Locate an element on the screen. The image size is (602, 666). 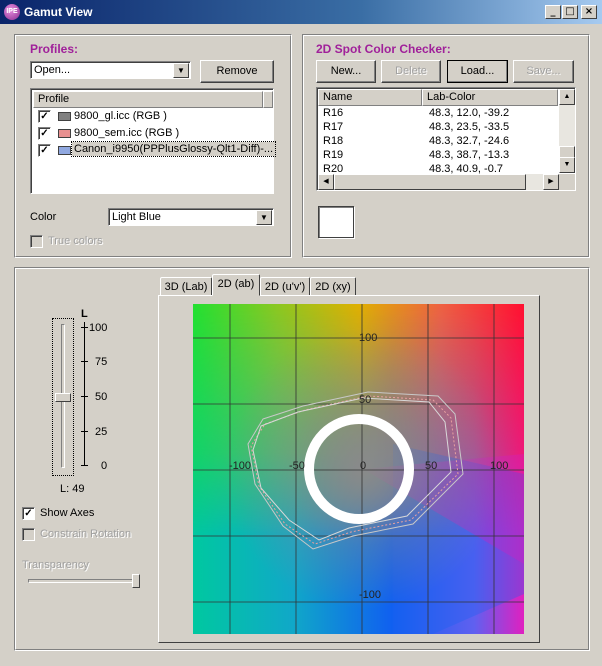
tab-2d-xy: 2D (xy) is located at coordinates (333, 287).